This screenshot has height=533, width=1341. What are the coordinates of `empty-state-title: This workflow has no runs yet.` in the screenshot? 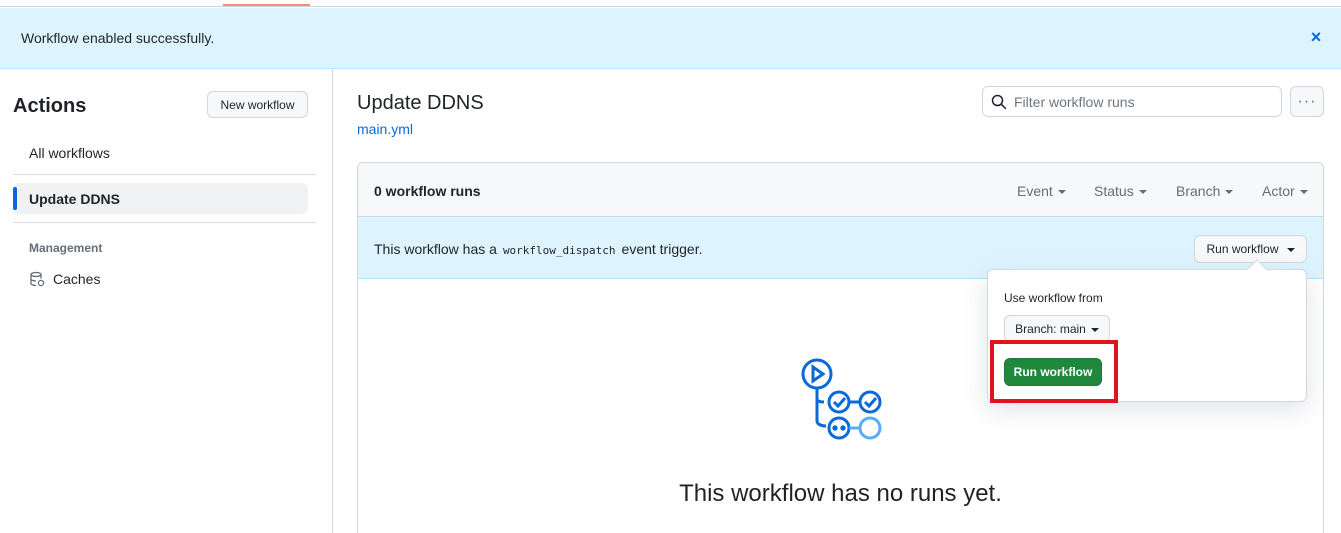 It's located at (840, 493).